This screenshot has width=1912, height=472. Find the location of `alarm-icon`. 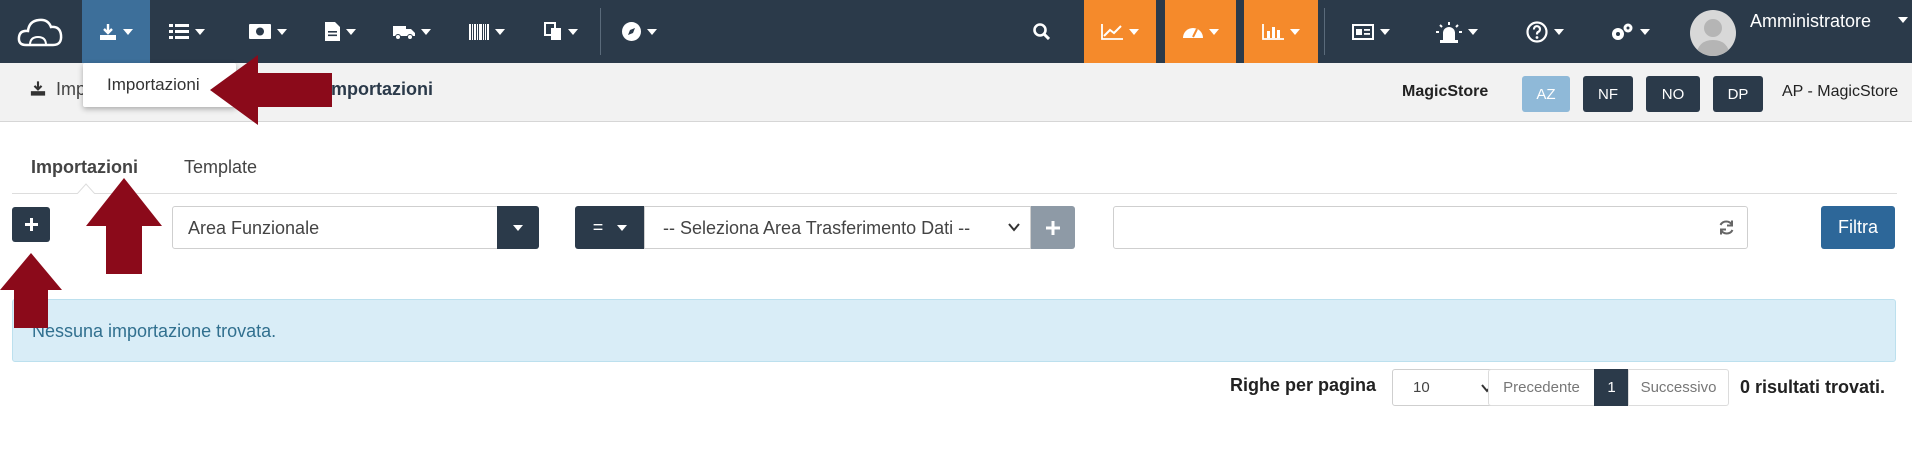

alarm-icon is located at coordinates (1449, 32).